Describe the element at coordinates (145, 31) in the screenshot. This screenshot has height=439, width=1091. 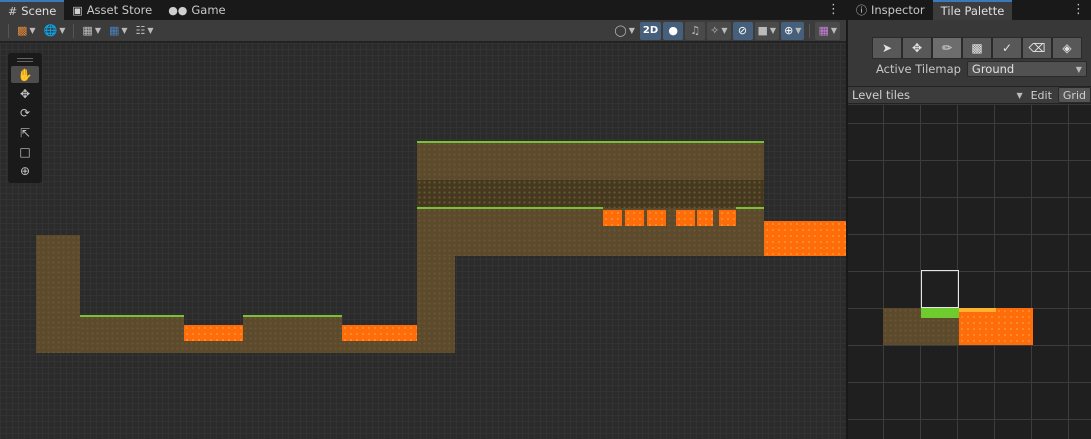
I see `increment-snap-dropdown: ☷ ▼` at that location.